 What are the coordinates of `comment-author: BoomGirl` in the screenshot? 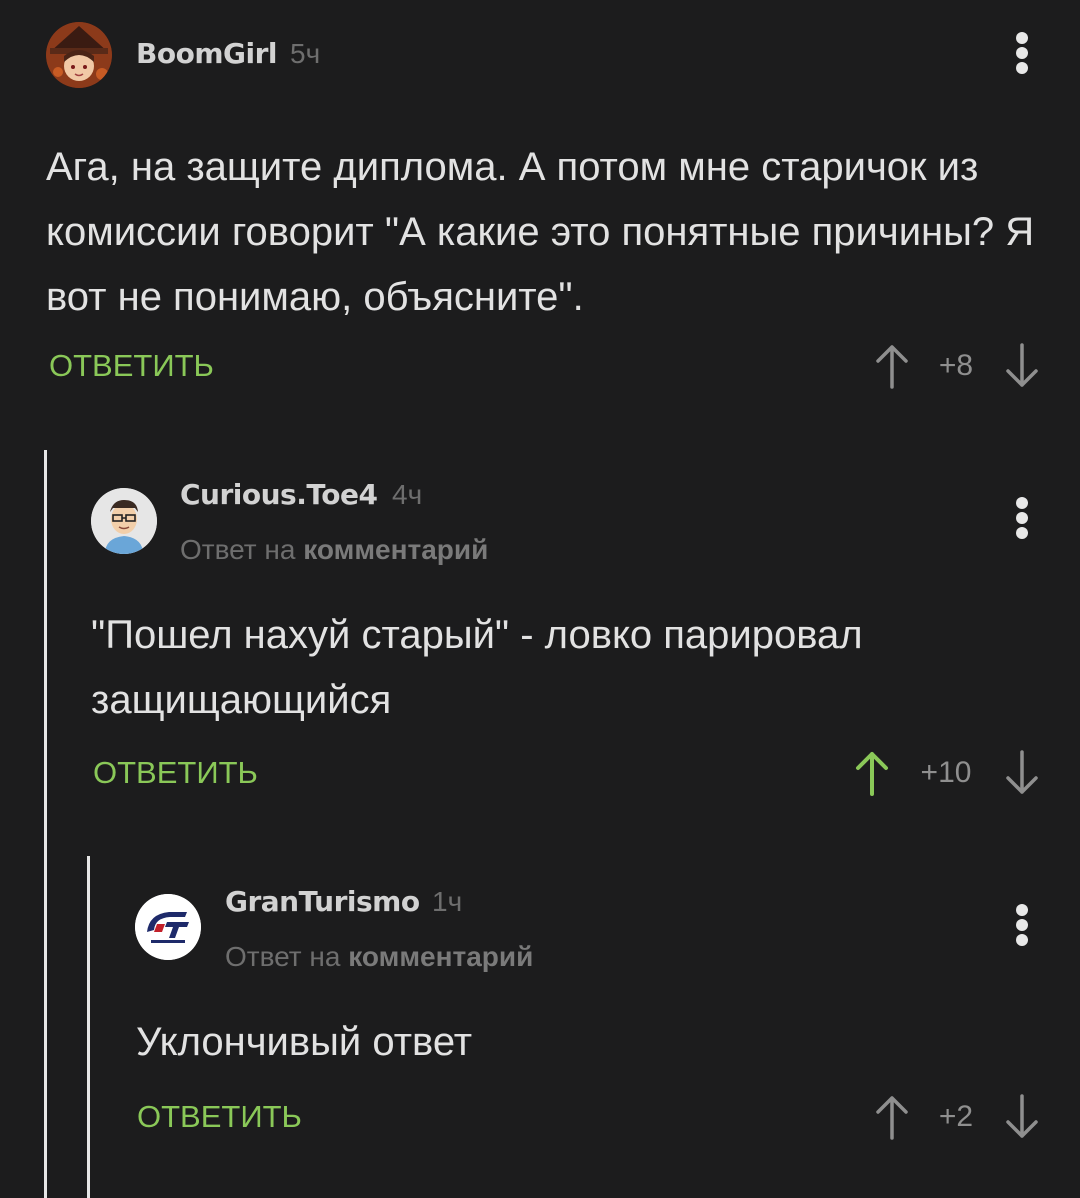 It's located at (206, 53).